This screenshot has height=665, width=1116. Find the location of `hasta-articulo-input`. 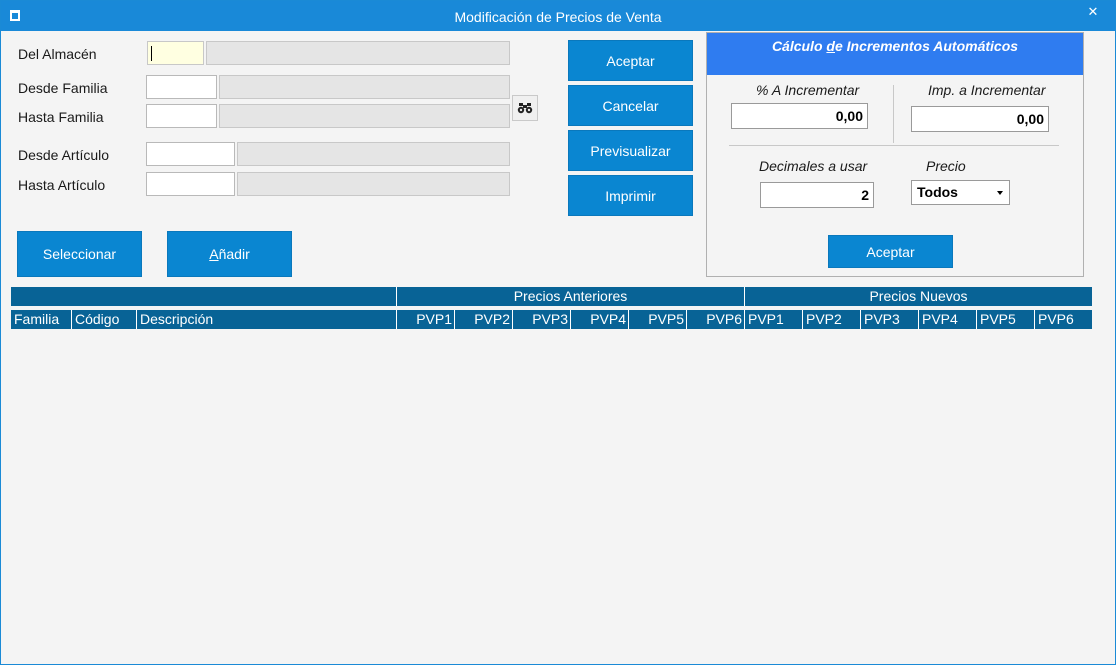

hasta-articulo-input is located at coordinates (190, 184).